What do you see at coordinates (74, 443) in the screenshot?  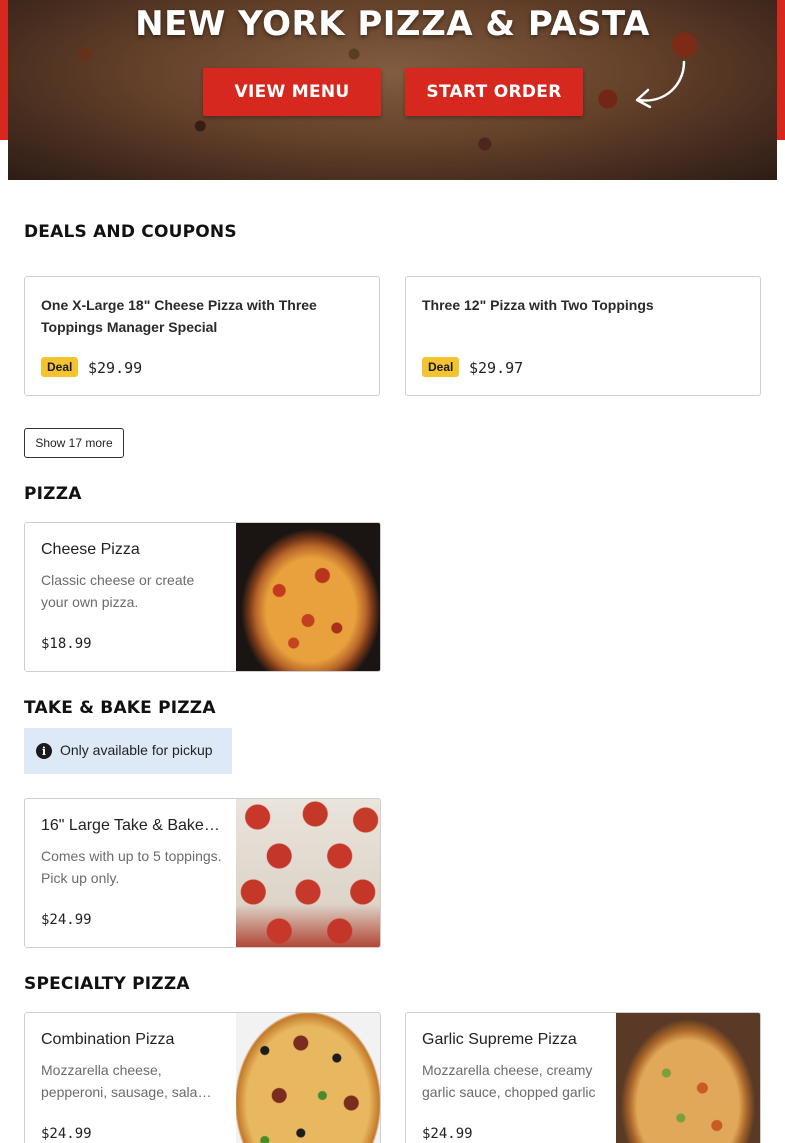 I see `show-more-deals-button: Show 17 more` at bounding box center [74, 443].